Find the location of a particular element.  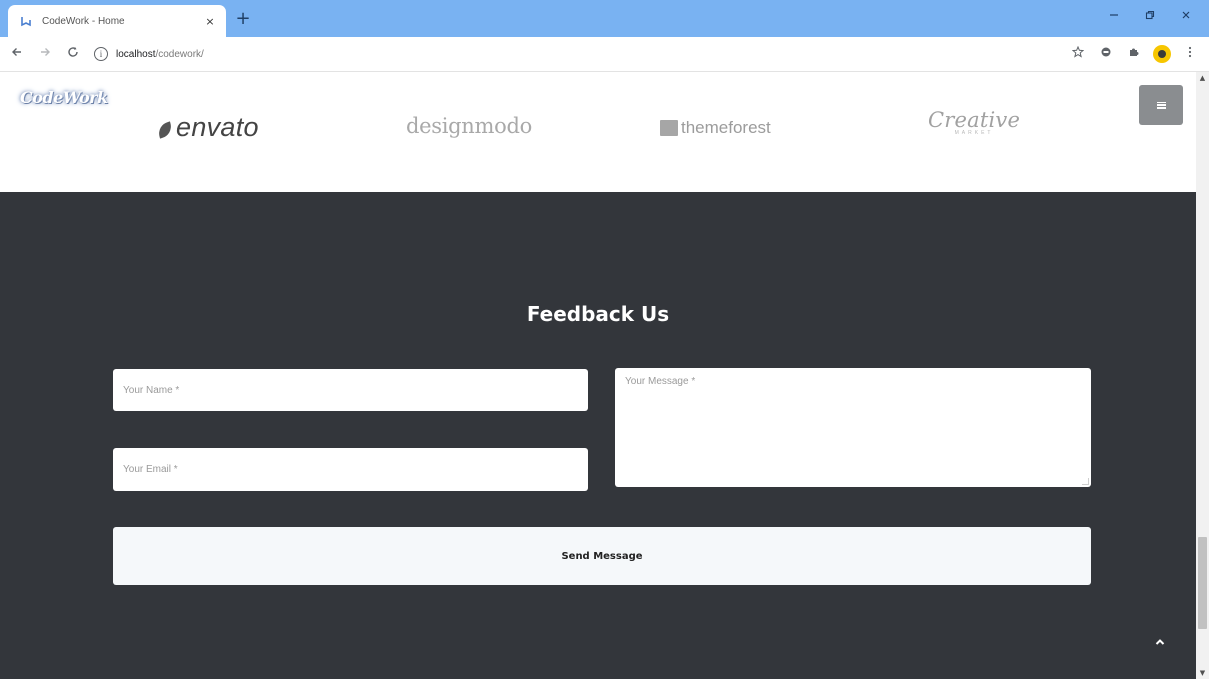

themeforest-box-icon is located at coordinates (669, 128).